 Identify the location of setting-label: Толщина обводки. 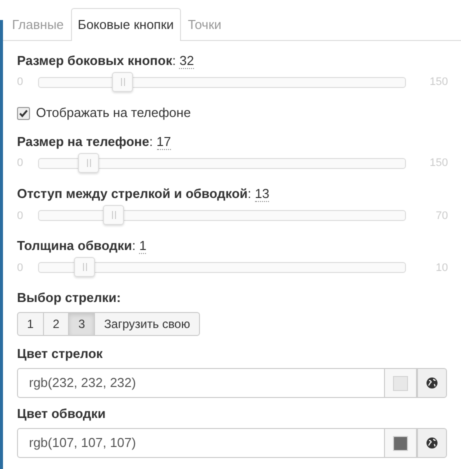
(74, 245).